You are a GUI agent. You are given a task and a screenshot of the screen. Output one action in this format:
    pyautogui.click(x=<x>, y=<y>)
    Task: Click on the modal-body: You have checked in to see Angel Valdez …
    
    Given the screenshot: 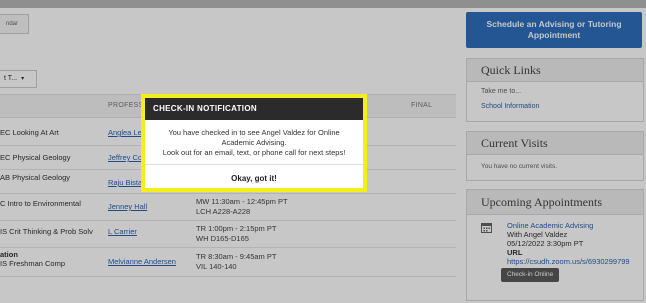 What is the action you would take?
    pyautogui.click(x=254, y=142)
    